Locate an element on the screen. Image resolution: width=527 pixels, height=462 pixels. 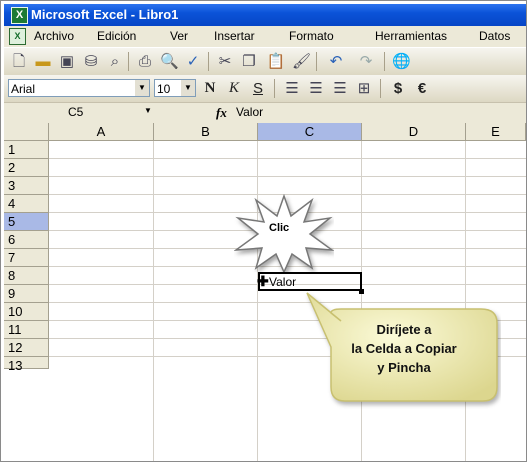
row-header-5: 5 is located at coordinates (26, 222).